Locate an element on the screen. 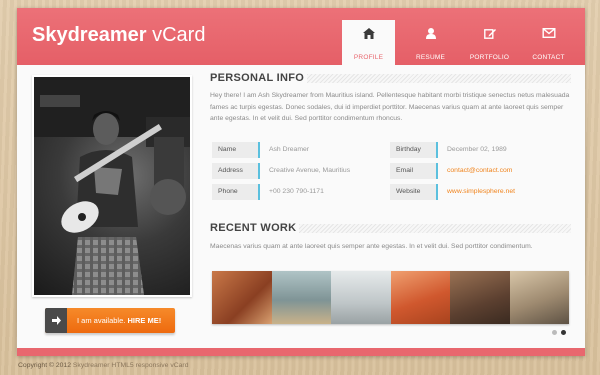 Image resolution: width=600 pixels, height=375 pixels. slider-pagination is located at coordinates (559, 332).